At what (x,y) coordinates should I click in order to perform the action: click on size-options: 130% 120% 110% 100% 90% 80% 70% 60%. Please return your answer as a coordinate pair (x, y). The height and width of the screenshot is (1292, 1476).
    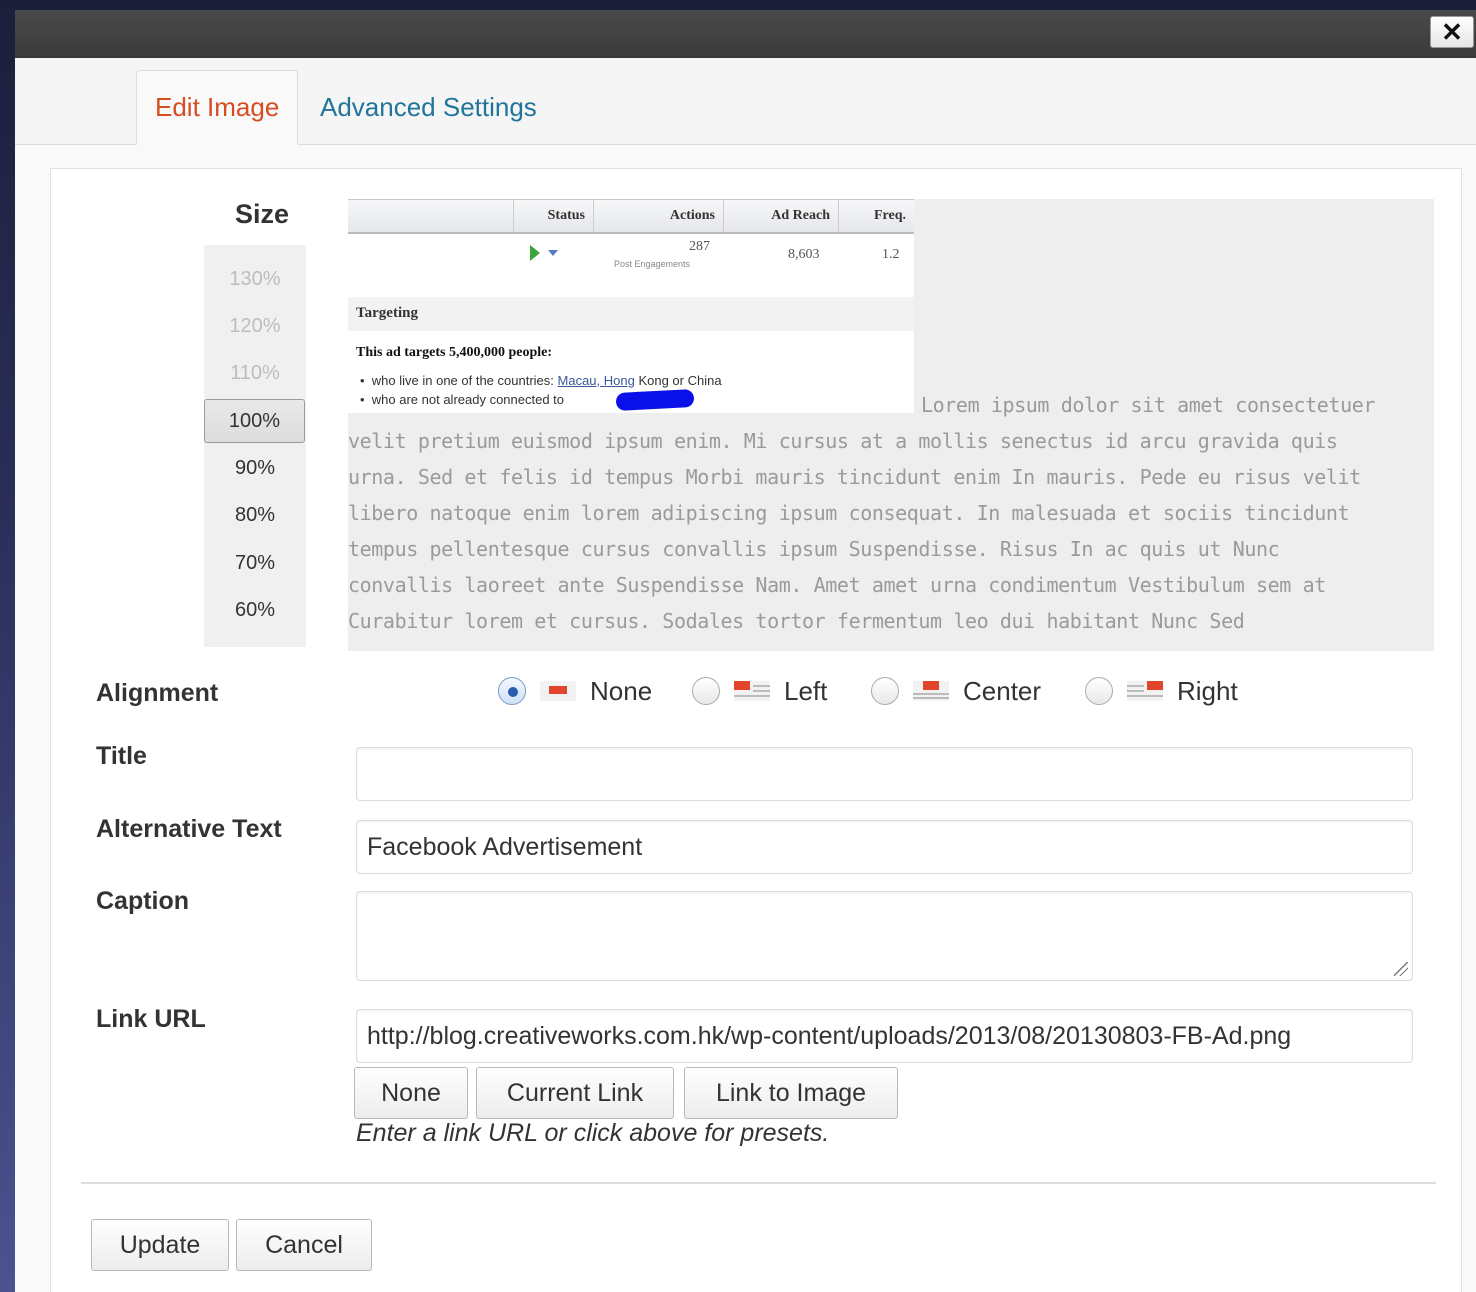
    Looking at the image, I should click on (255, 446).